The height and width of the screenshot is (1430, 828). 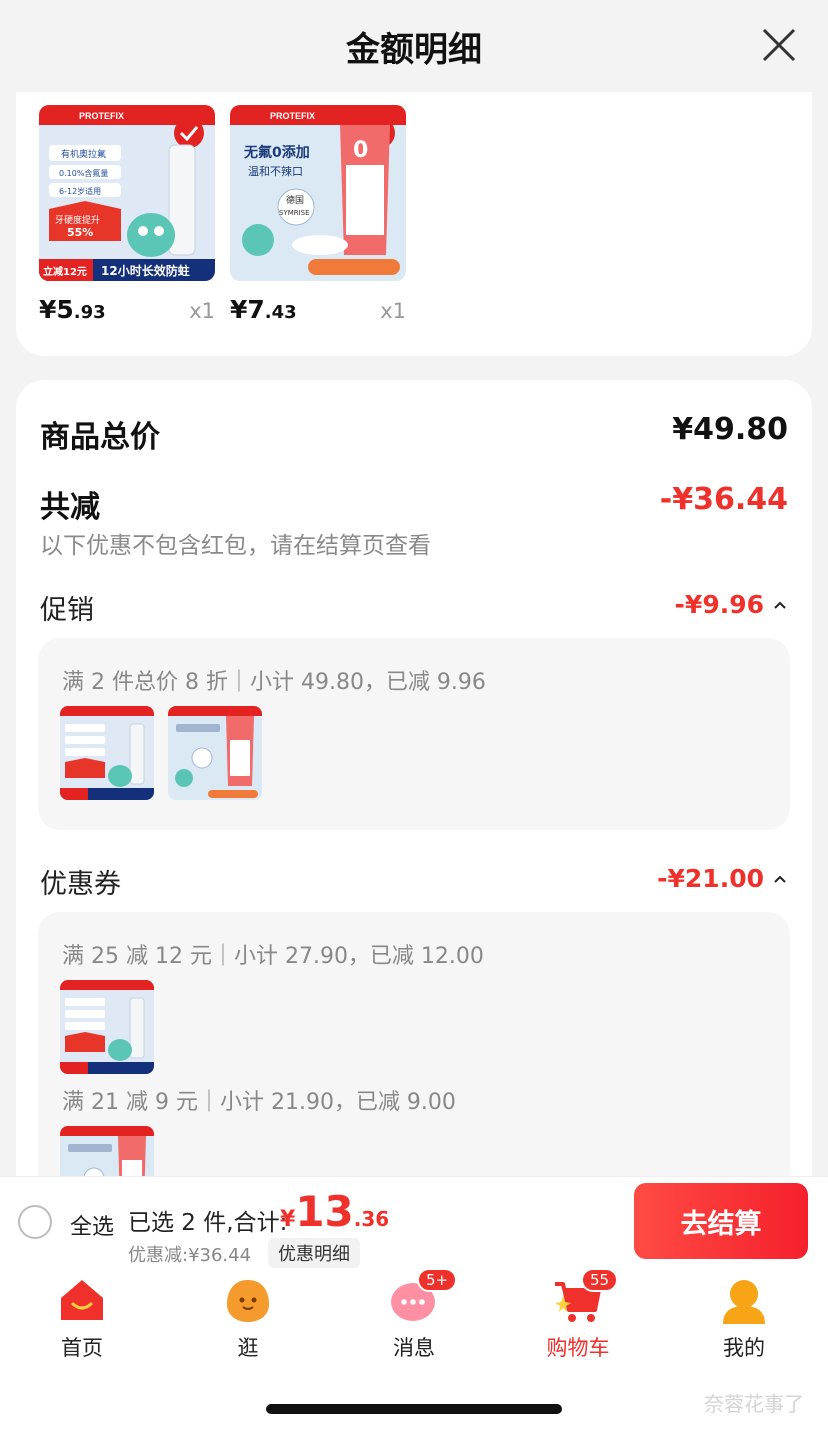 I want to click on promotion-value: -¥9.96, so click(x=719, y=604).